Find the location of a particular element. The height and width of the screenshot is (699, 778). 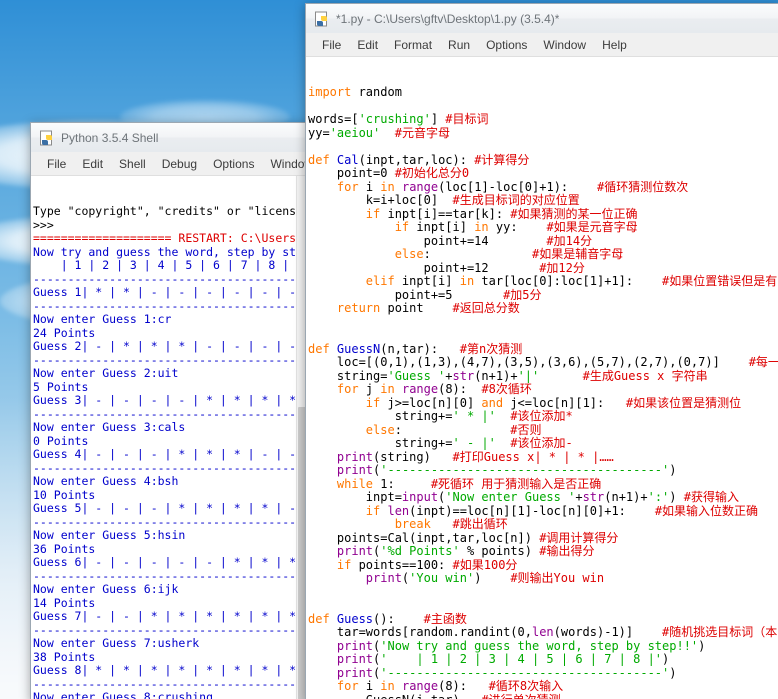

editor-menu-format: Format is located at coordinates (413, 45).